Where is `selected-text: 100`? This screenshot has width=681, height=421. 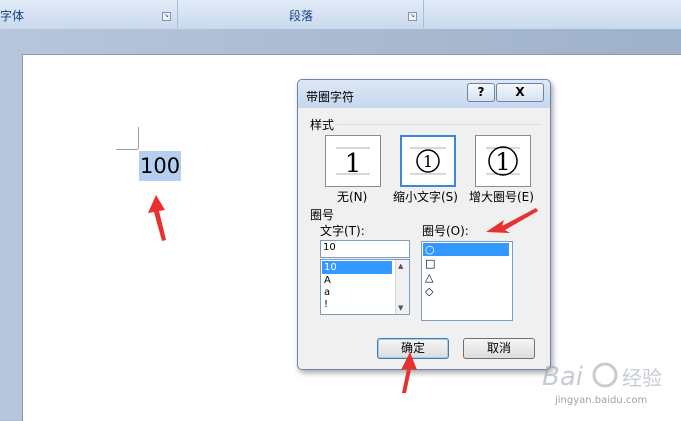
selected-text: 100 is located at coordinates (160, 166).